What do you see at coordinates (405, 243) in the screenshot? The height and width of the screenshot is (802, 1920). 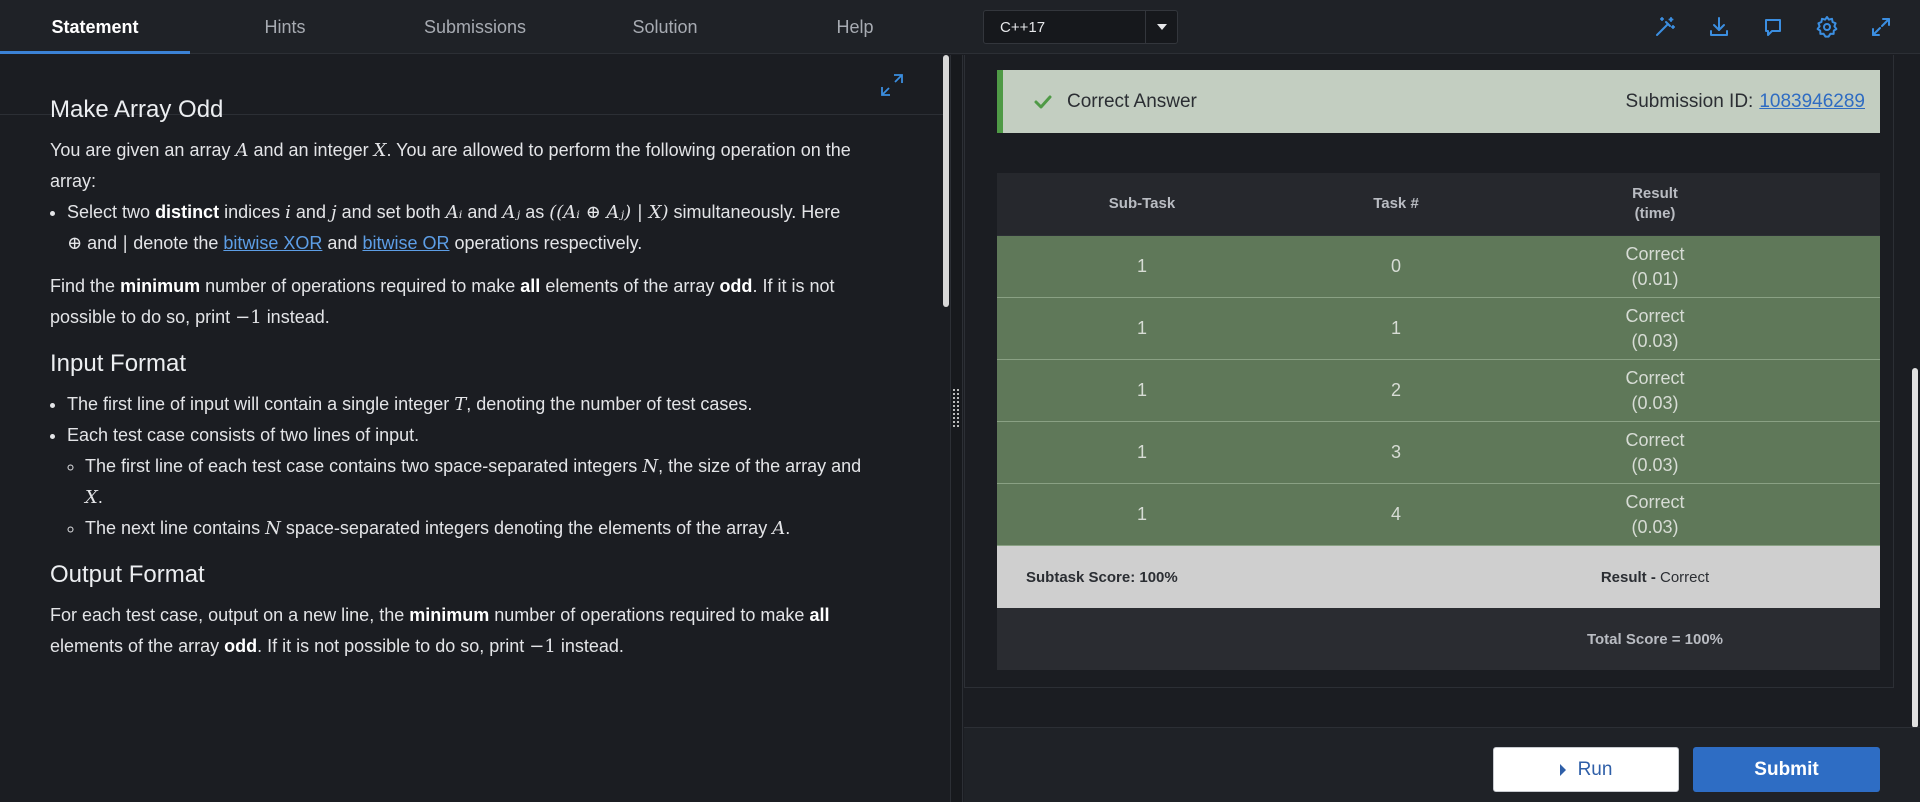 I see `bitwise-or-link: bitwise OR` at bounding box center [405, 243].